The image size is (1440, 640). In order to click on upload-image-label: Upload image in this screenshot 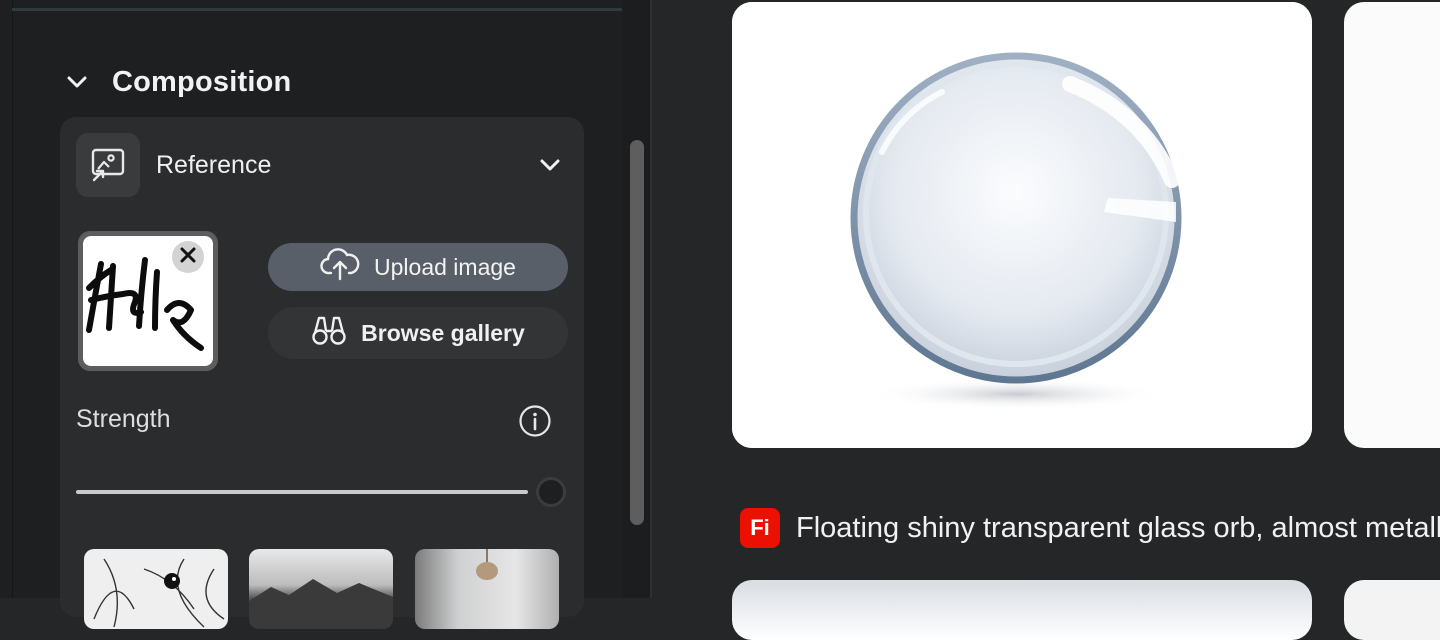, I will do `click(445, 266)`.